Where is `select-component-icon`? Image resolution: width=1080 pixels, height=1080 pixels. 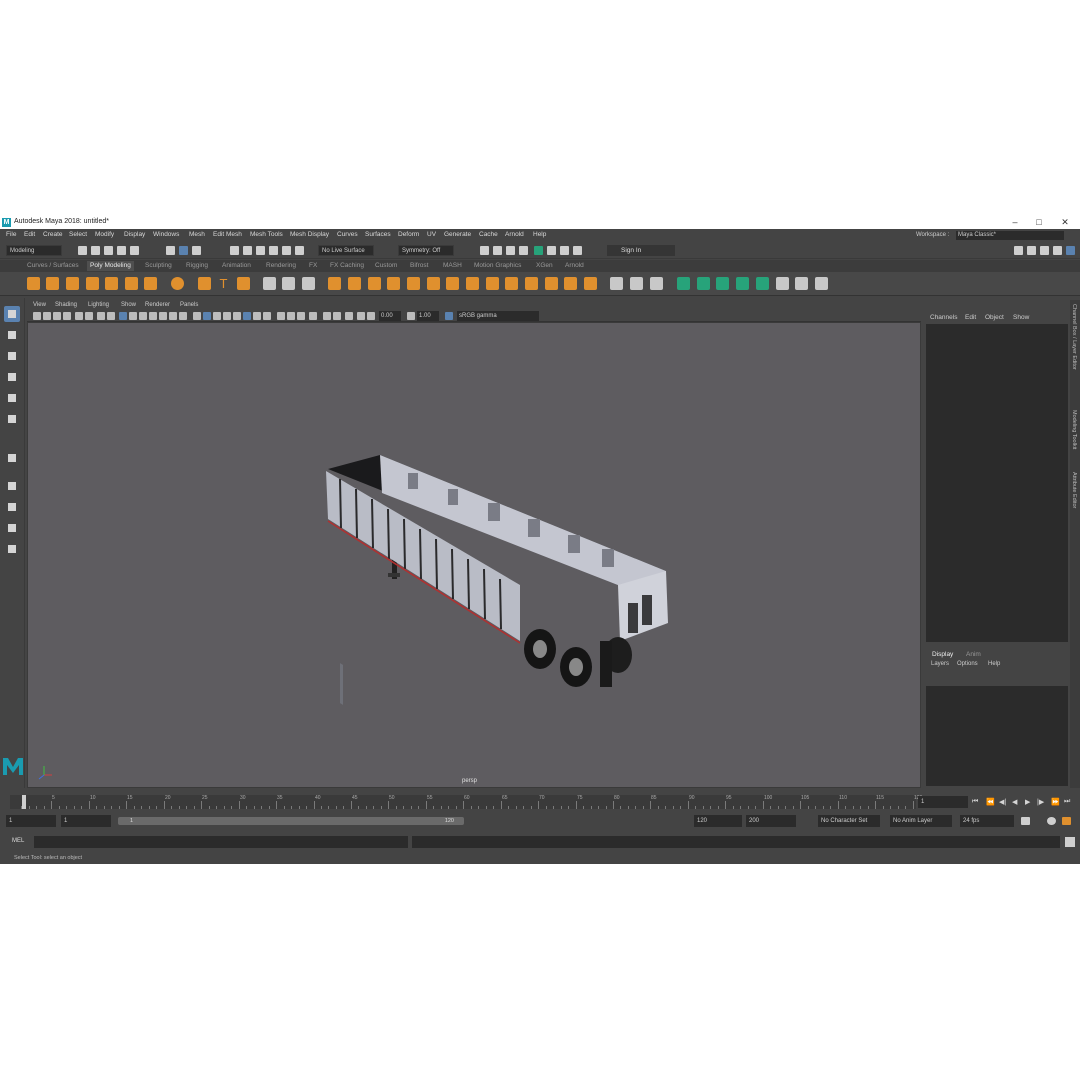 select-component-icon is located at coordinates (196, 250).